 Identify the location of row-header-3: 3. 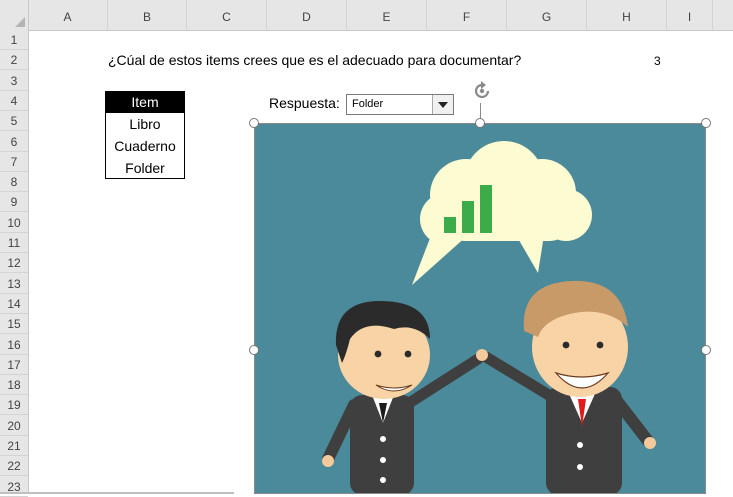
(14, 81).